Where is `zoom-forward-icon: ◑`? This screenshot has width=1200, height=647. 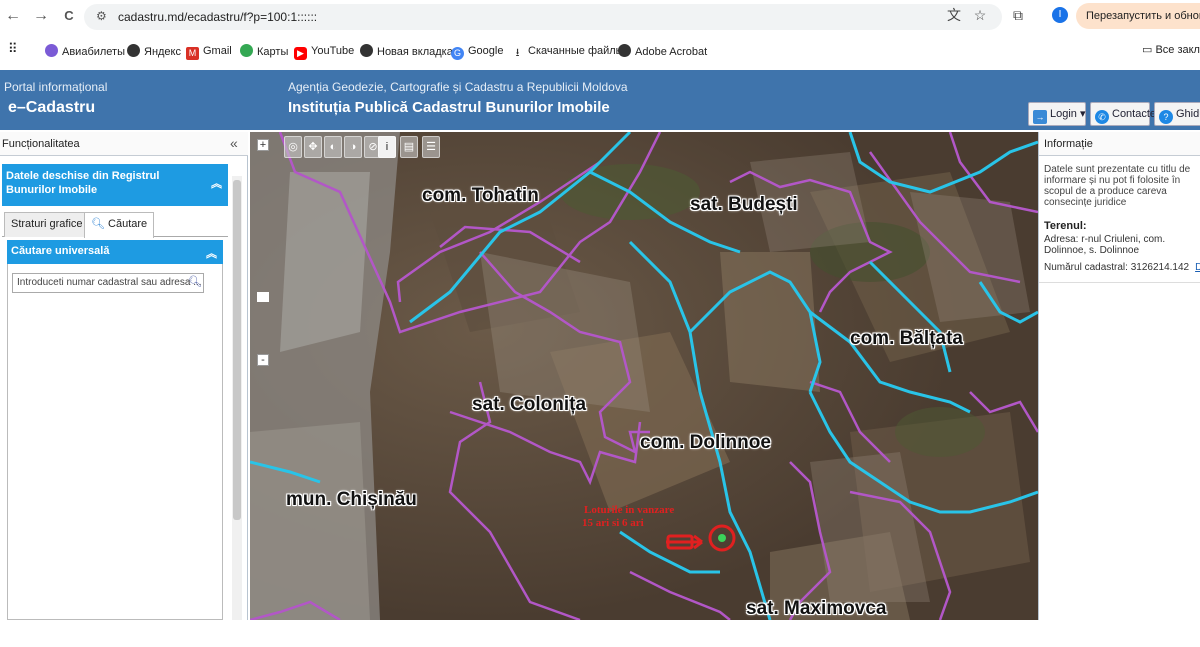
zoom-forward-icon: ◑ is located at coordinates (353, 147).